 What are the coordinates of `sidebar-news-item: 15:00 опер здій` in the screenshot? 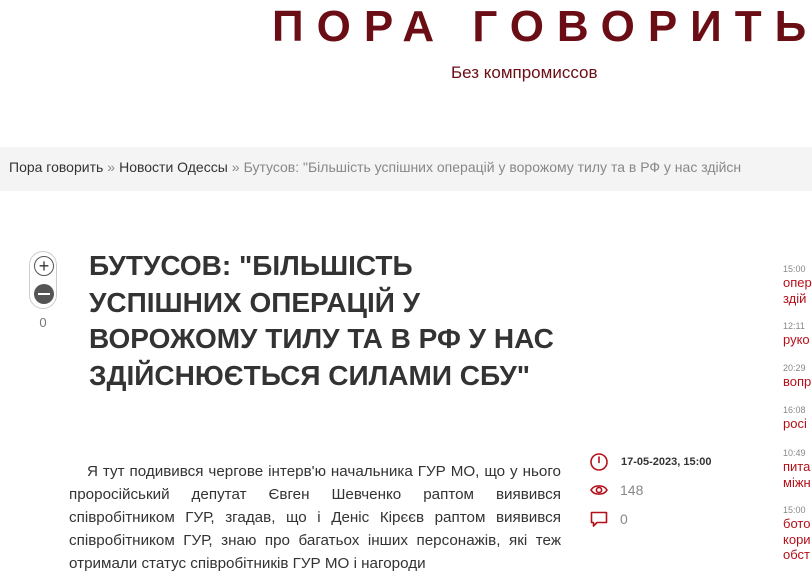 It's located at (797, 285).